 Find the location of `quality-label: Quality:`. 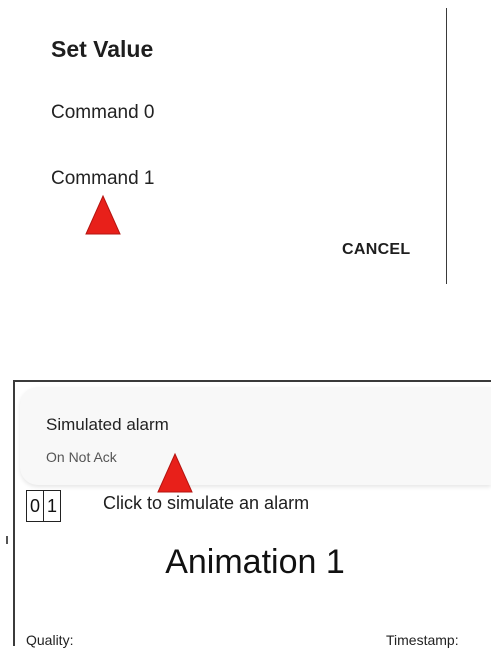

quality-label: Quality: is located at coordinates (50, 640).